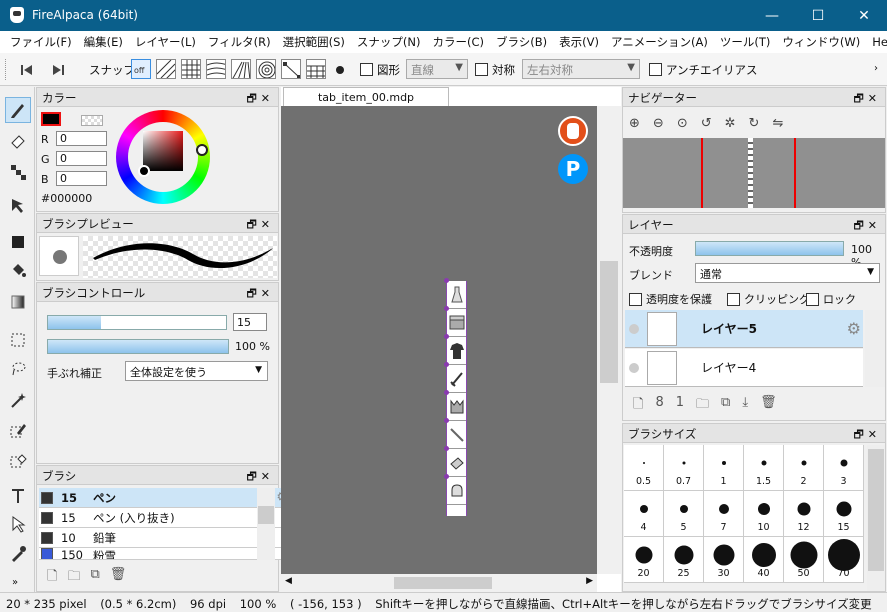  I want to click on clipping-checkbox-wrap: クリッピング, so click(768, 299).